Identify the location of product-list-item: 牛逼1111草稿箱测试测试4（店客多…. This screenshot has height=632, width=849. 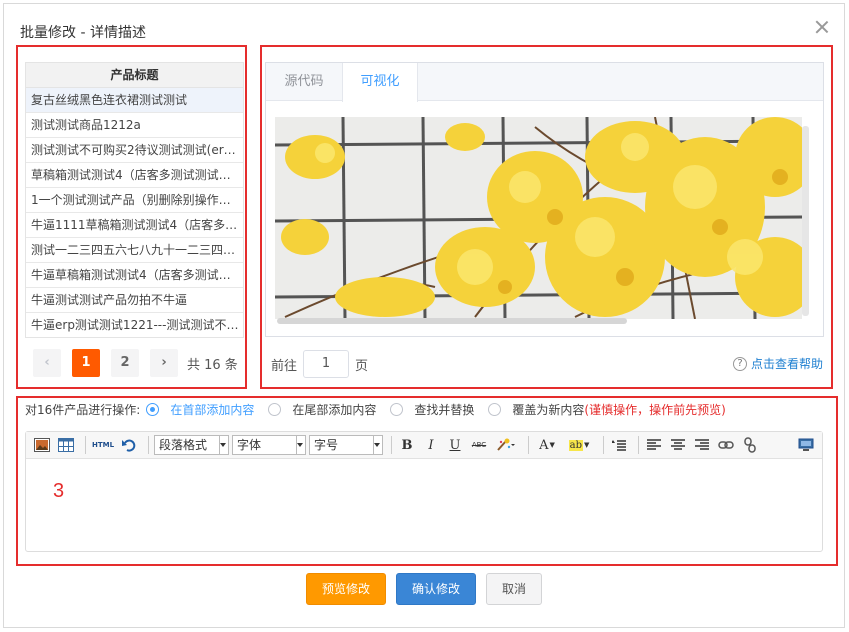
(134, 225).